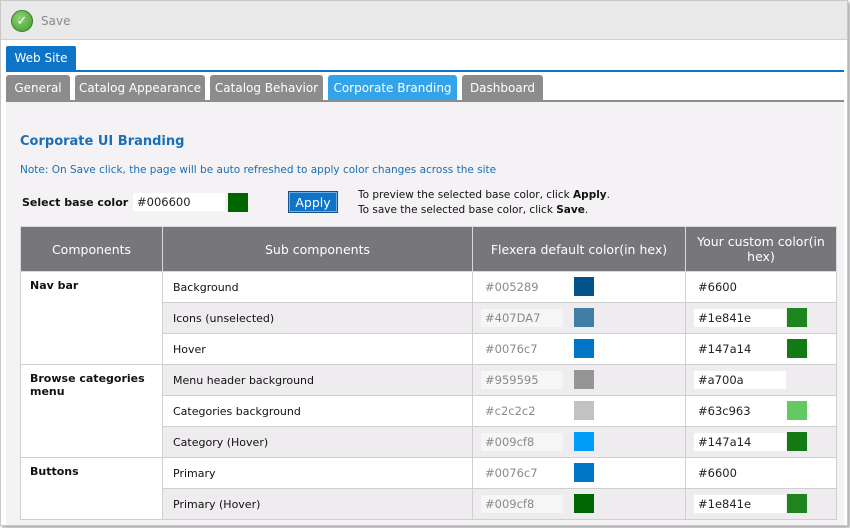  Describe the element at coordinates (40, 21) in the screenshot. I see `save-button: ✓ Save` at that location.